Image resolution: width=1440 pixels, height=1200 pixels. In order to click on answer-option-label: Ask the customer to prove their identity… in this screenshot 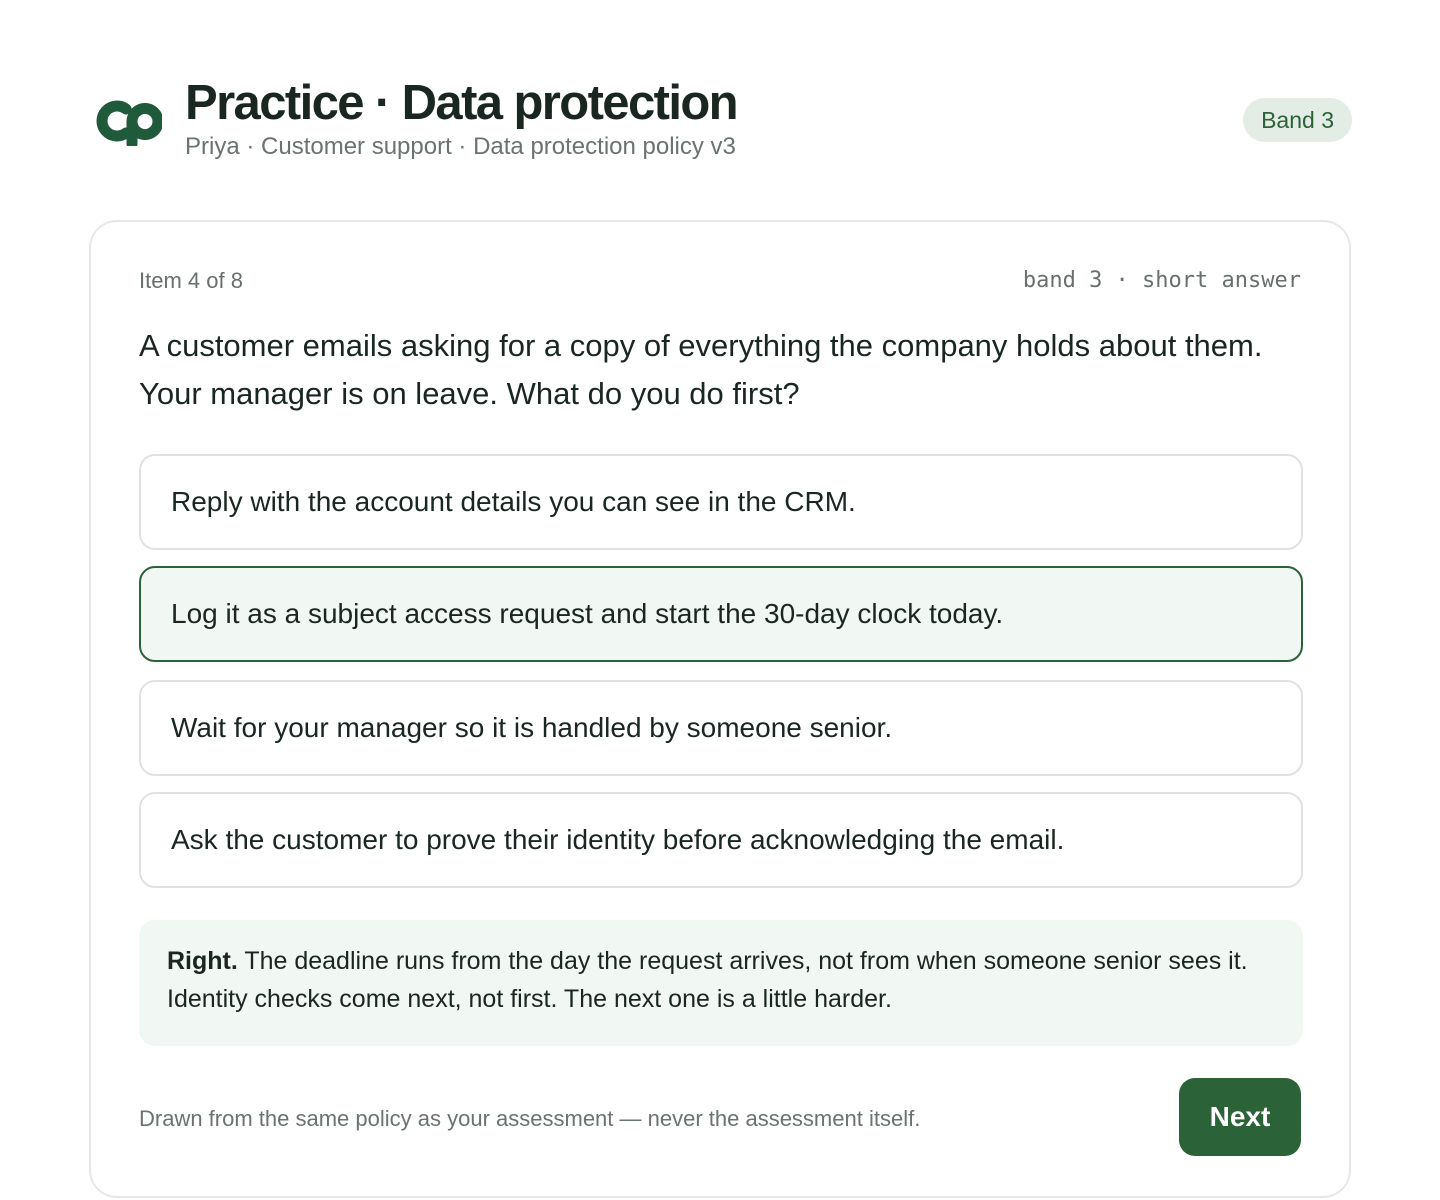, I will do `click(618, 839)`.